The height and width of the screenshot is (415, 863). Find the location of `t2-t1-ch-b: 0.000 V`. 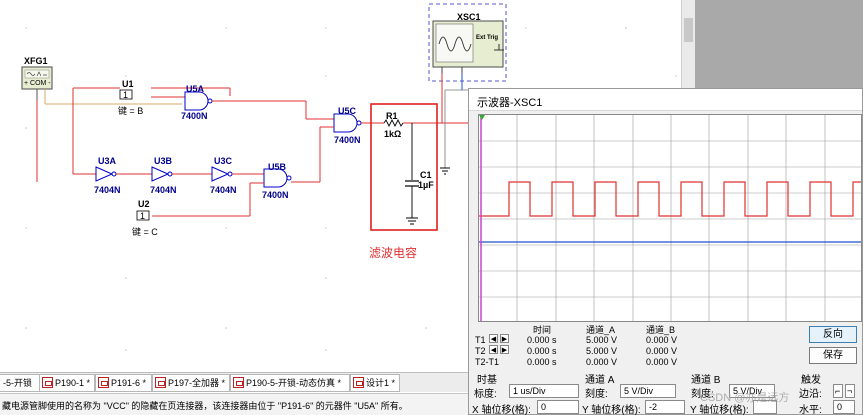

t2-t1-ch-b: 0.000 V is located at coordinates (662, 362).